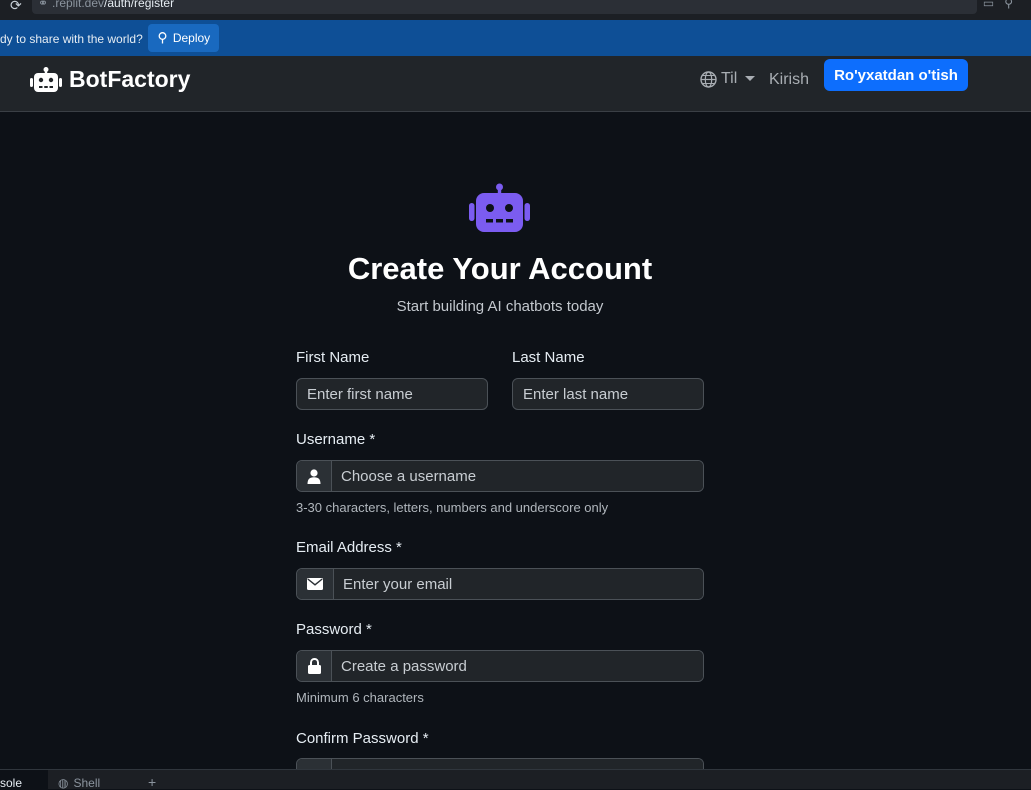  What do you see at coordinates (78, 5) in the screenshot?
I see `url-host: .replit.dev` at bounding box center [78, 5].